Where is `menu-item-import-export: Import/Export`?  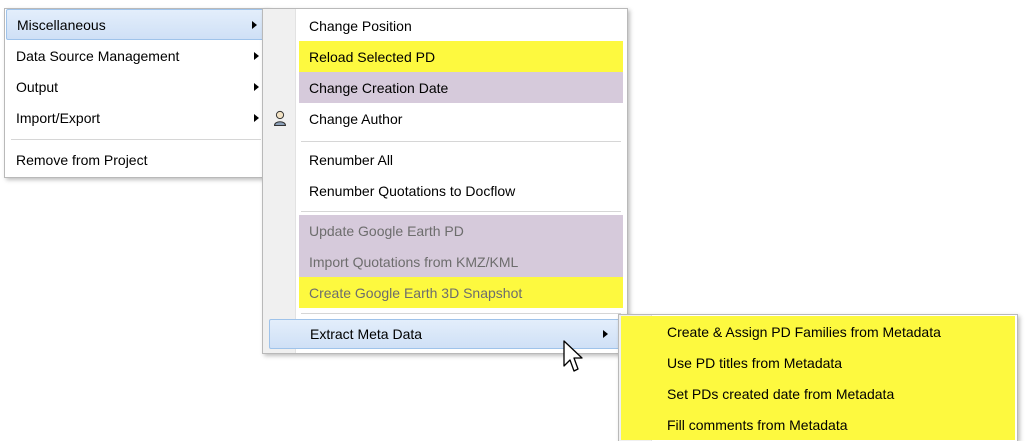
menu-item-import-export: Import/Export is located at coordinates (136, 117).